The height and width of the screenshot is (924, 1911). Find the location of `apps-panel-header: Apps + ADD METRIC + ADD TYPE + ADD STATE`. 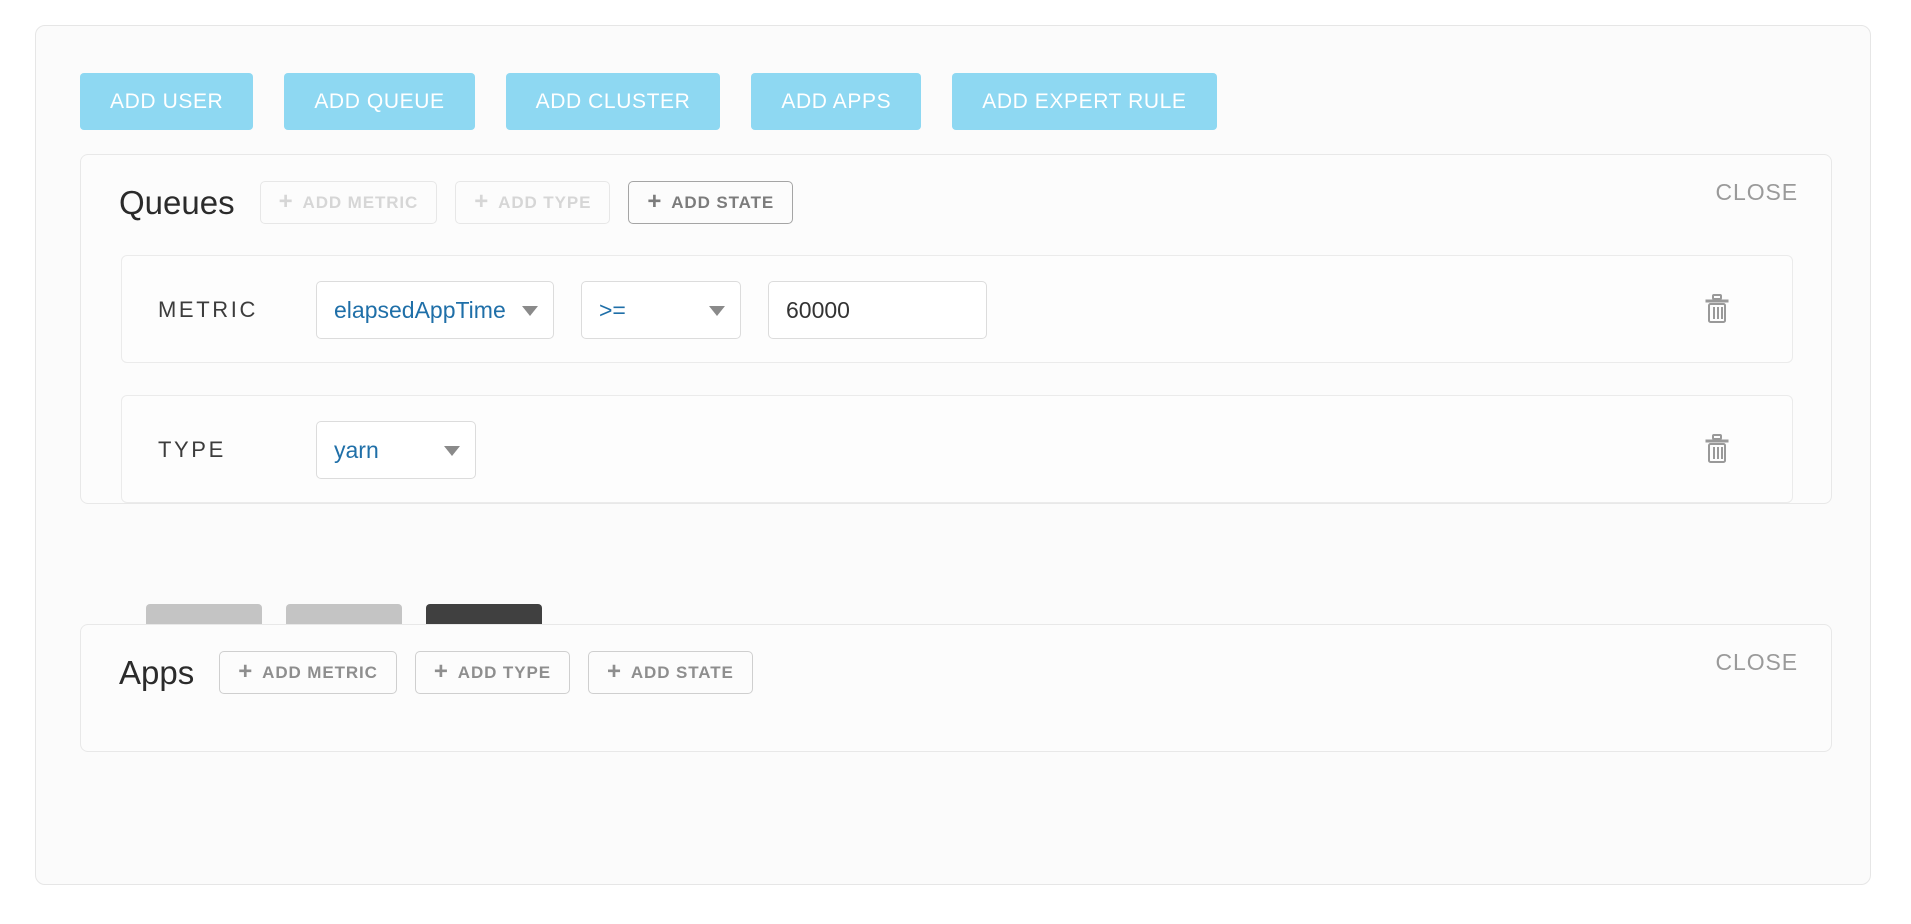

apps-panel-header: Apps + ADD METRIC + ADD TYPE + ADD STATE is located at coordinates (436, 672).